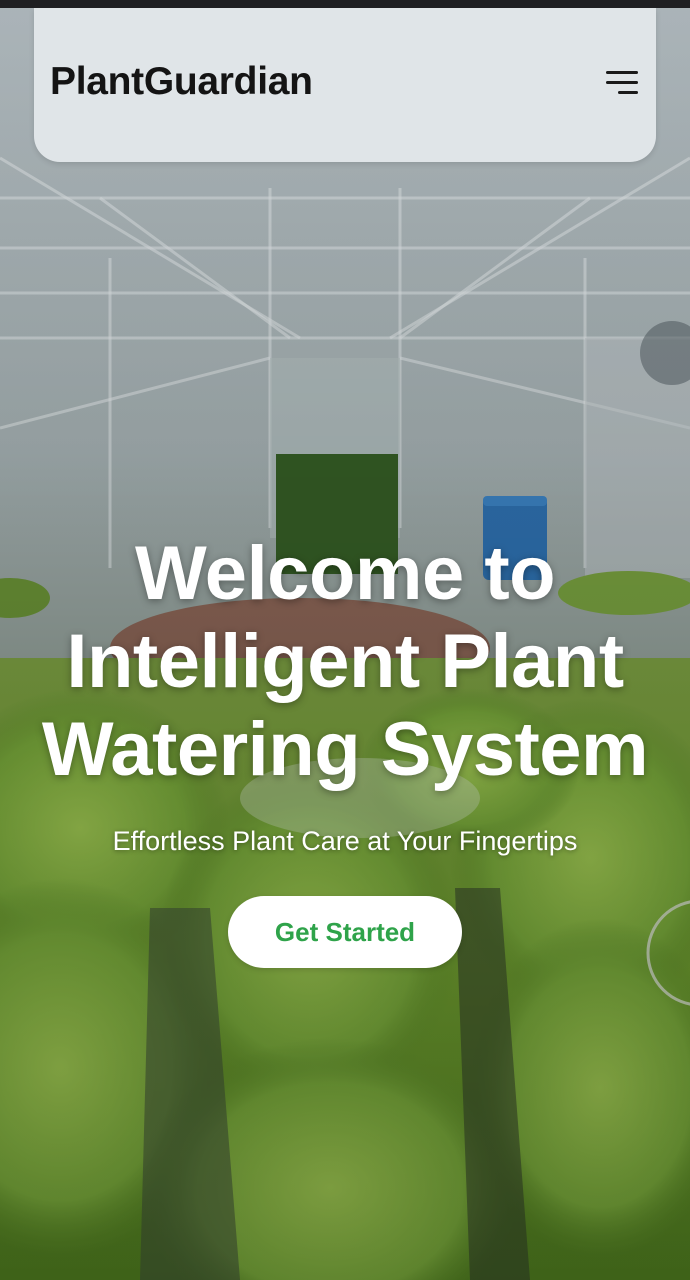 The image size is (690, 1280). What do you see at coordinates (345, 932) in the screenshot?
I see `get-started-button: Get Started` at bounding box center [345, 932].